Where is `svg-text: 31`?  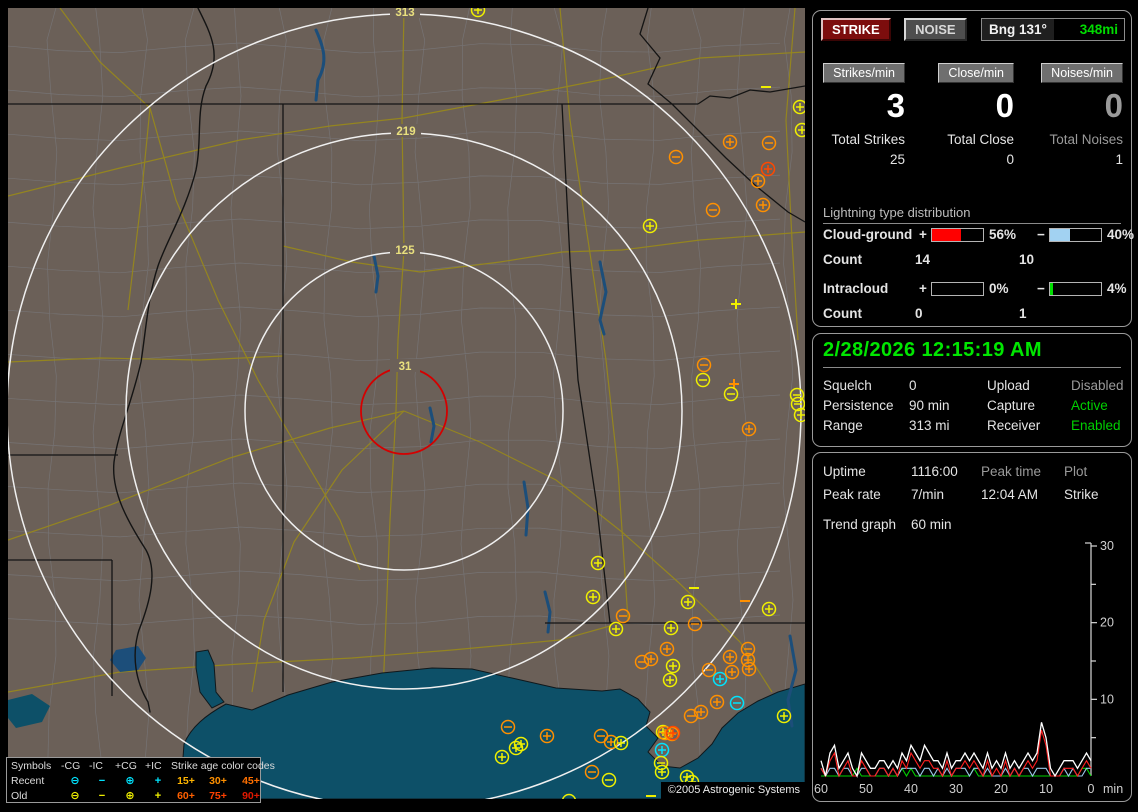
svg-text: 31 is located at coordinates (405, 367).